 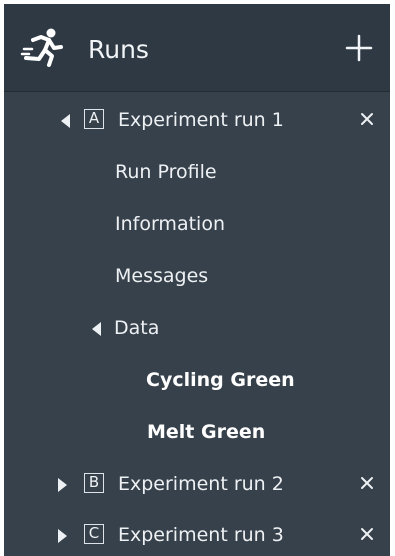 What do you see at coordinates (201, 120) in the screenshot?
I see `run-label: Experiment run 1` at bounding box center [201, 120].